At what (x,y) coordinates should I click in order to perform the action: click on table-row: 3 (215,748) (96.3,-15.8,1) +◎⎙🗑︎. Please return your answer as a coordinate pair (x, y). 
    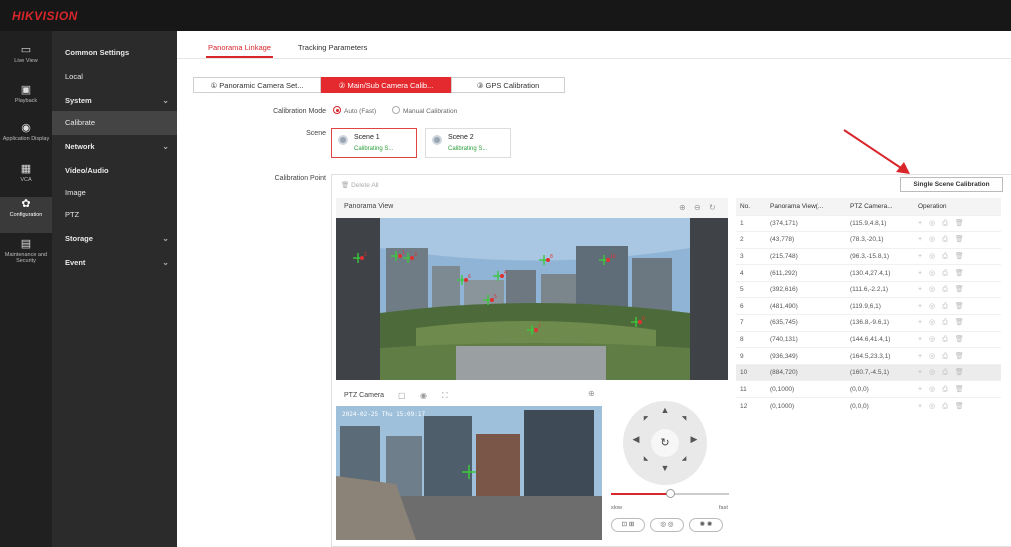
    Looking at the image, I should click on (868, 256).